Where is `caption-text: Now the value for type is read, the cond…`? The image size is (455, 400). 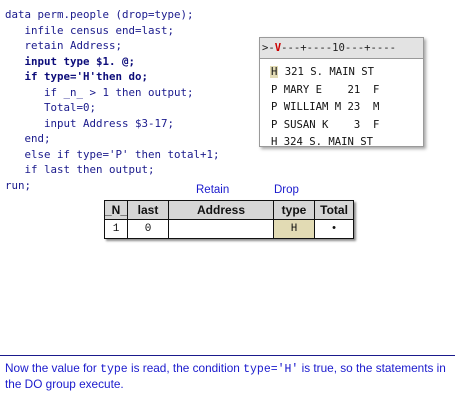 caption-text: Now the value for type is read, the cond… is located at coordinates (225, 376).